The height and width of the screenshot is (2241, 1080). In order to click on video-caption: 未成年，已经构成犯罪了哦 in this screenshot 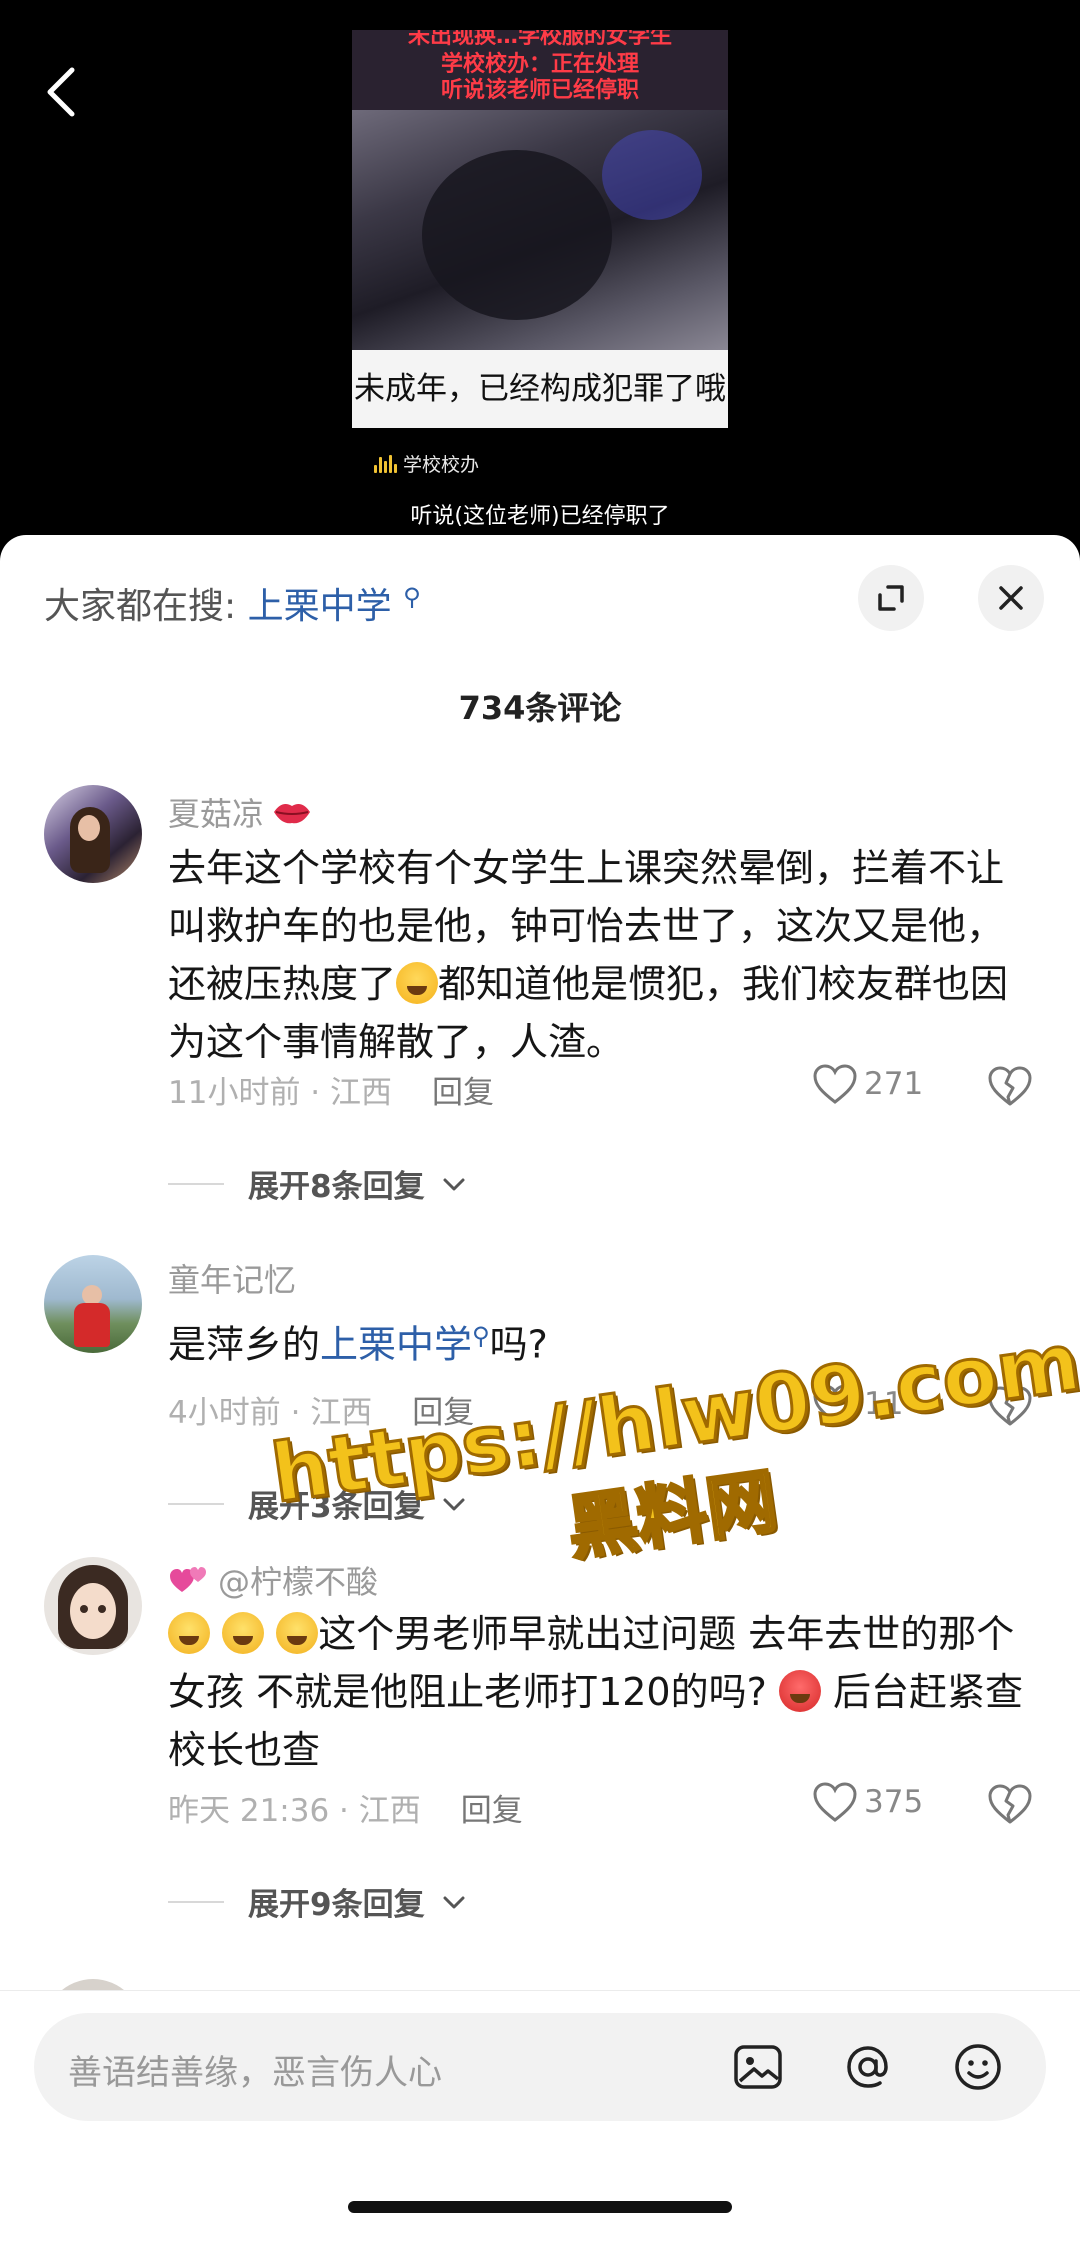, I will do `click(540, 389)`.